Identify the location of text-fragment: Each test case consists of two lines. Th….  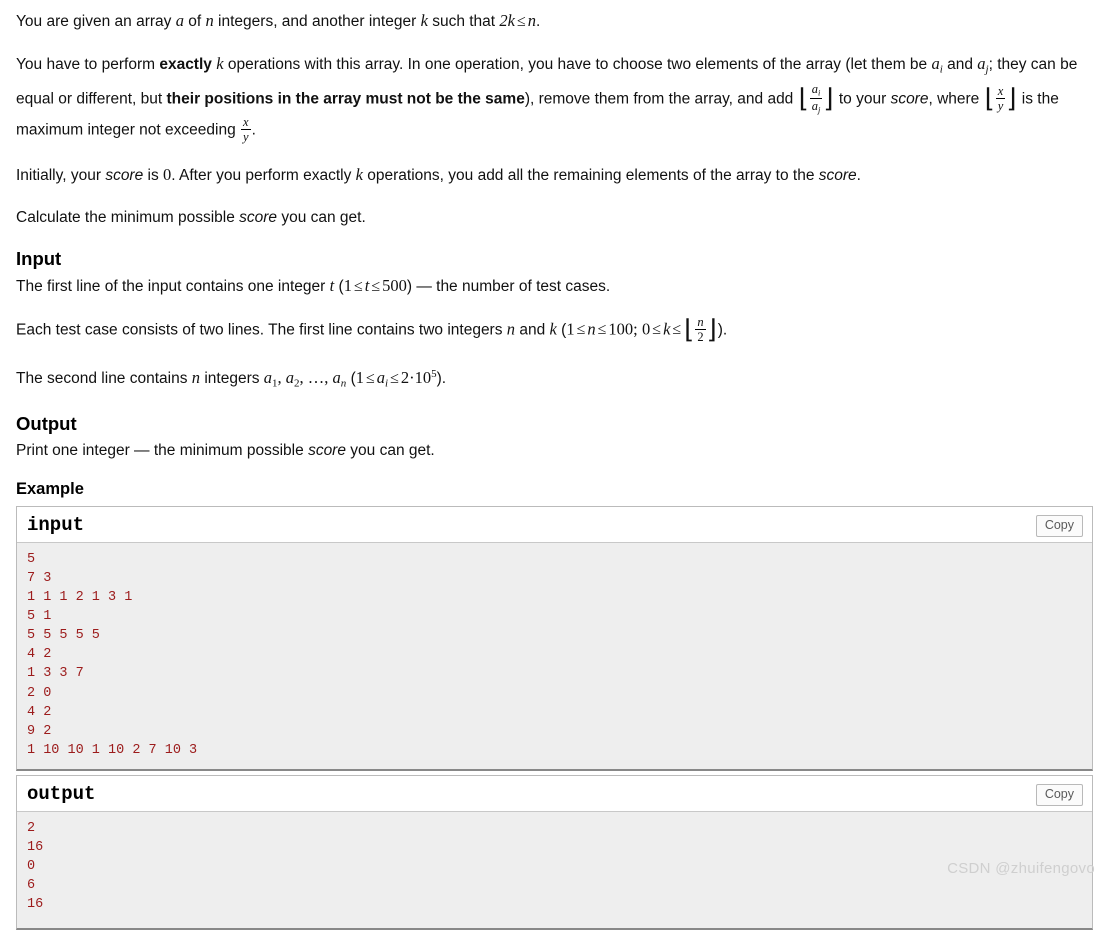
(261, 330).